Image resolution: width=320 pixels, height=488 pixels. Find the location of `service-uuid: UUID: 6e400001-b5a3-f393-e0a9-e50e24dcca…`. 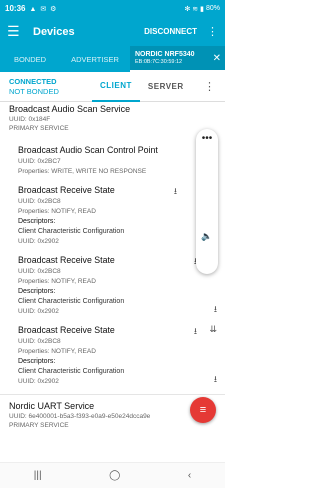

service-uuid: UUID: 6e400001-b5a3-f393-e0a9-e50e24dcca… is located at coordinates (80, 416).